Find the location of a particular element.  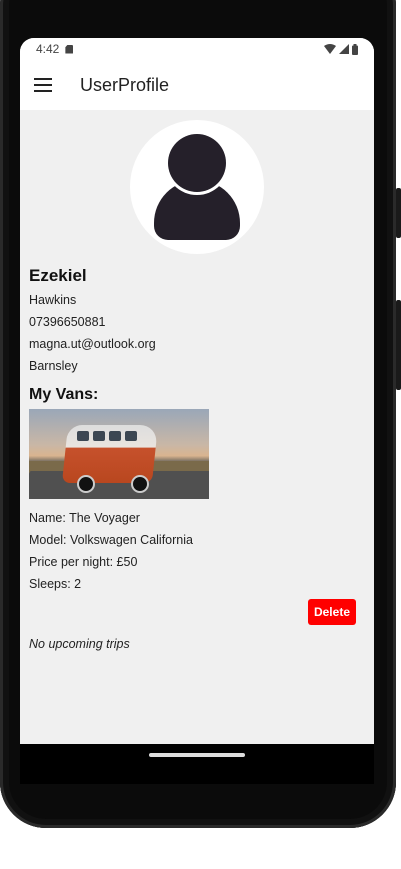

app-bar-title: UserProfile is located at coordinates (125, 84).